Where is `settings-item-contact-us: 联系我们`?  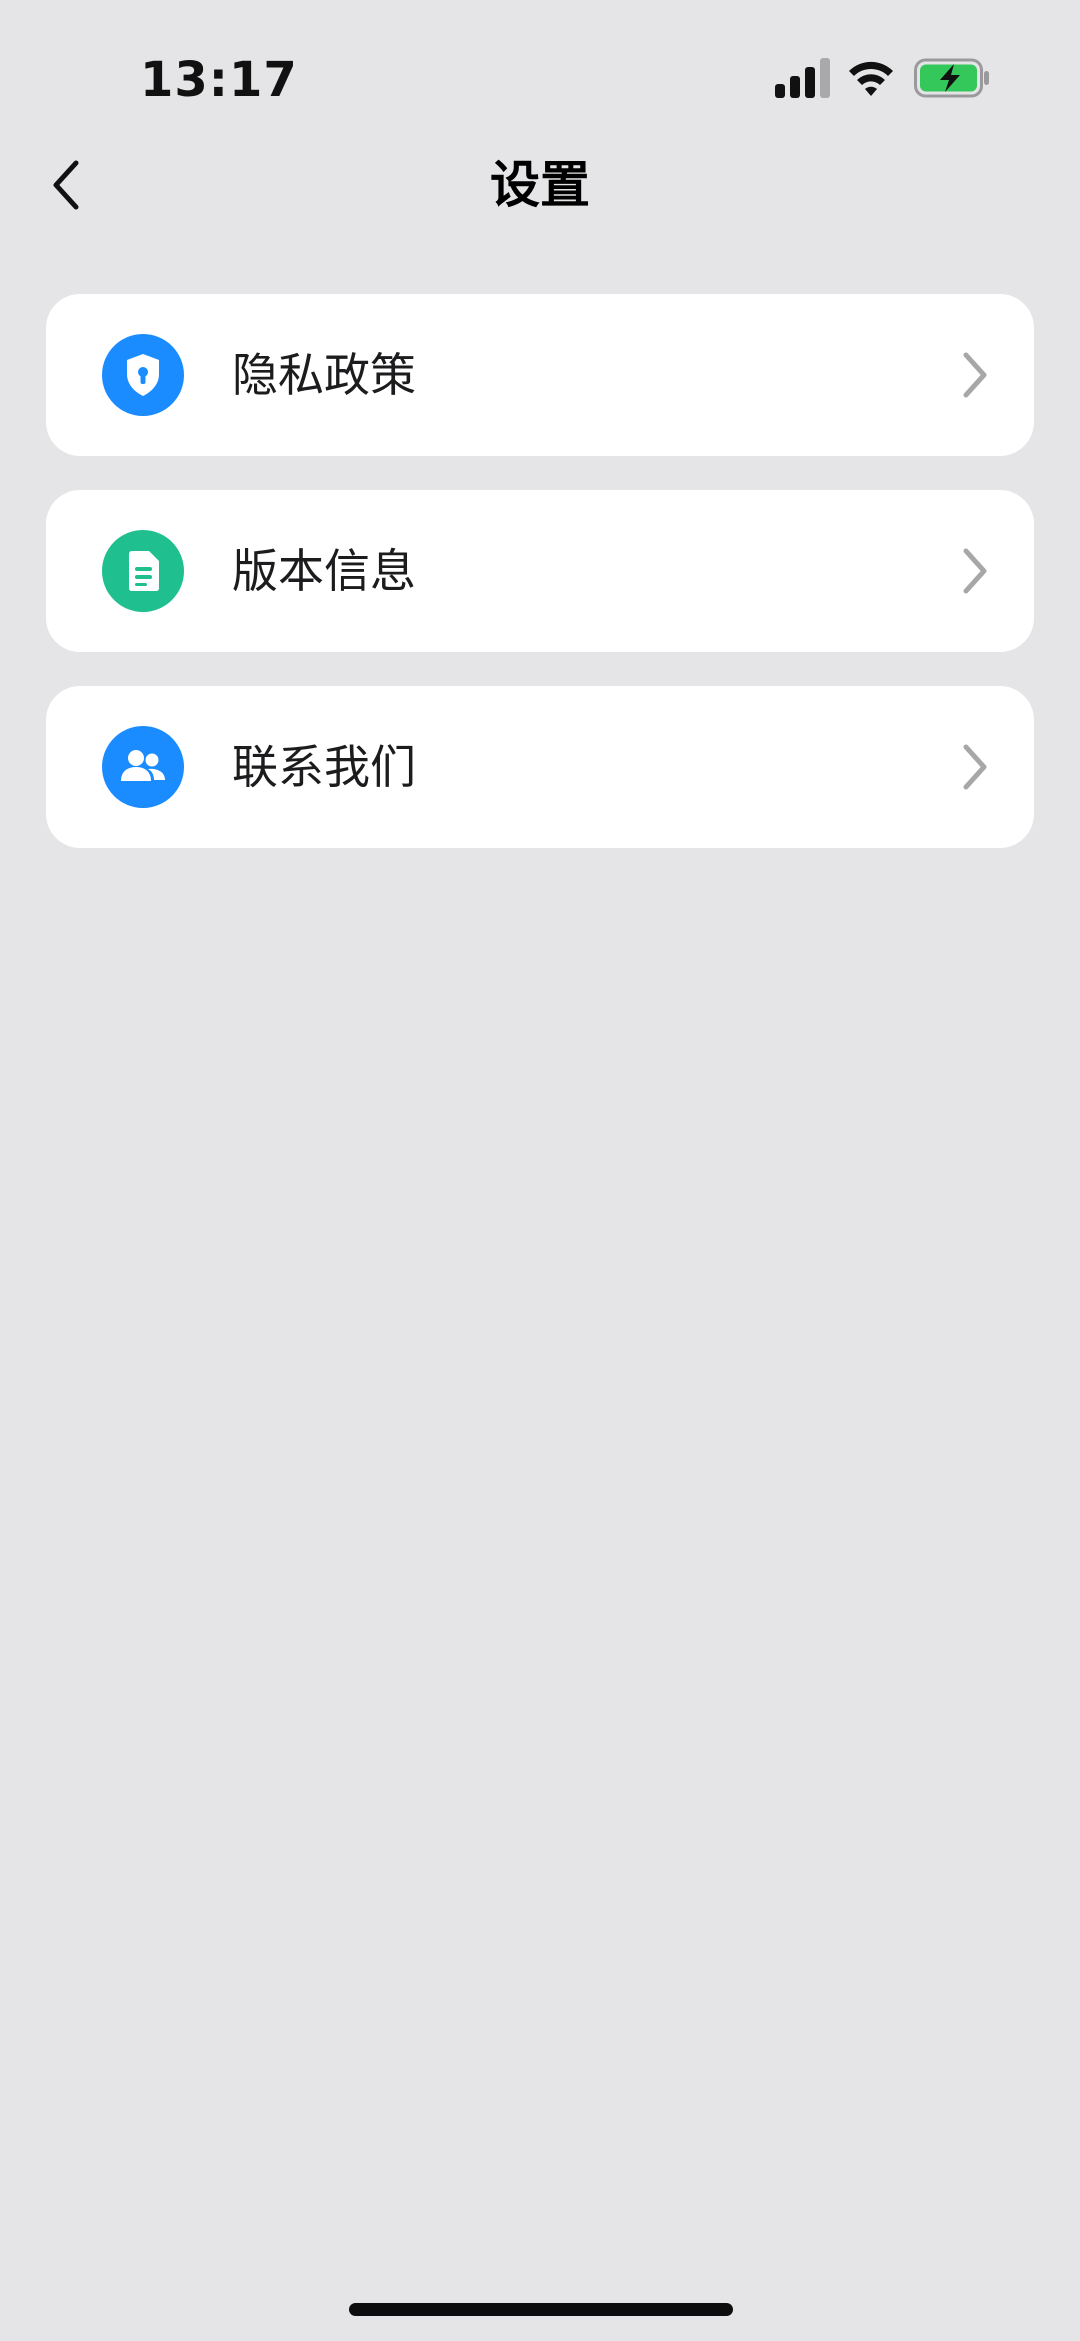
settings-item-contact-us: 联系我们 is located at coordinates (540, 767).